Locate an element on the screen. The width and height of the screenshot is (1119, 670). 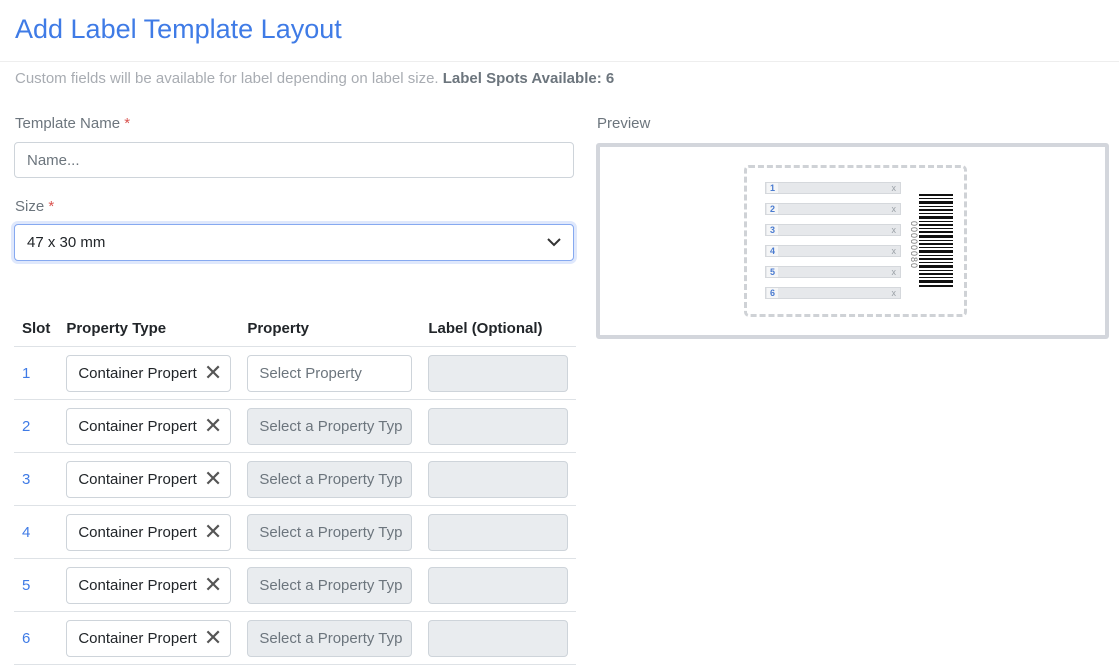
slot-number: 1 is located at coordinates (36, 373).